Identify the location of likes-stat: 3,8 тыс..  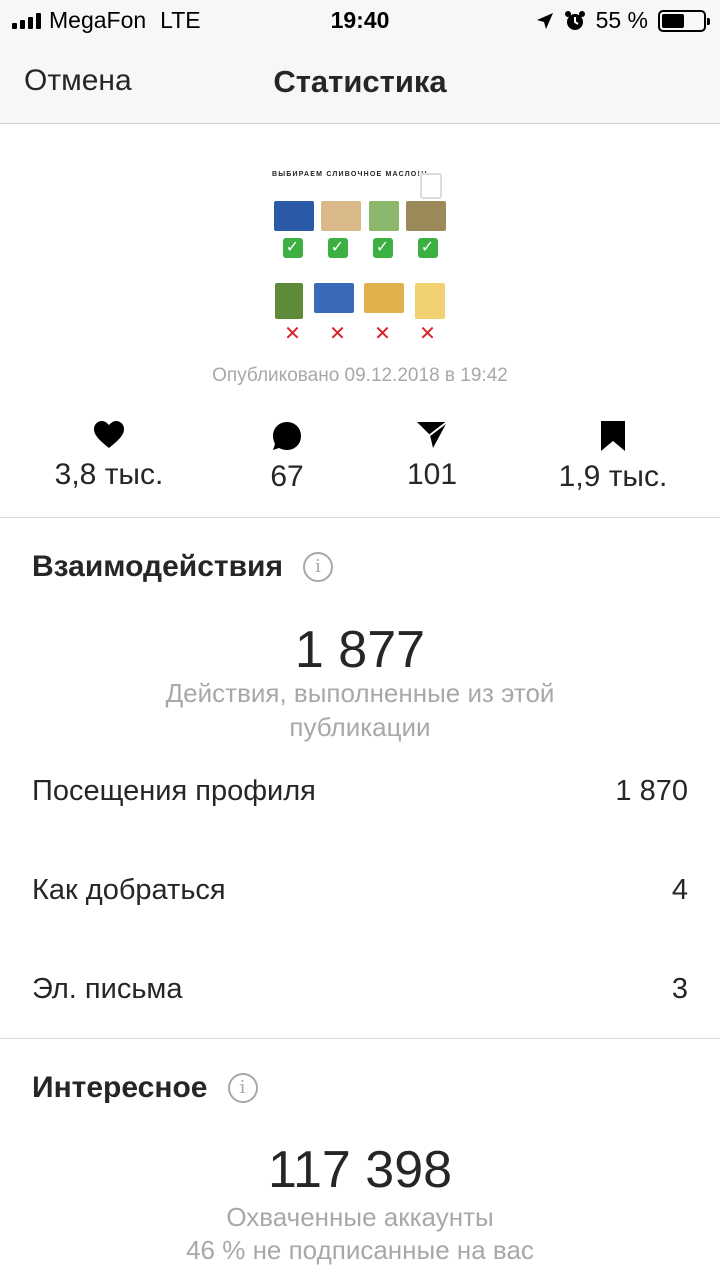
(109, 456).